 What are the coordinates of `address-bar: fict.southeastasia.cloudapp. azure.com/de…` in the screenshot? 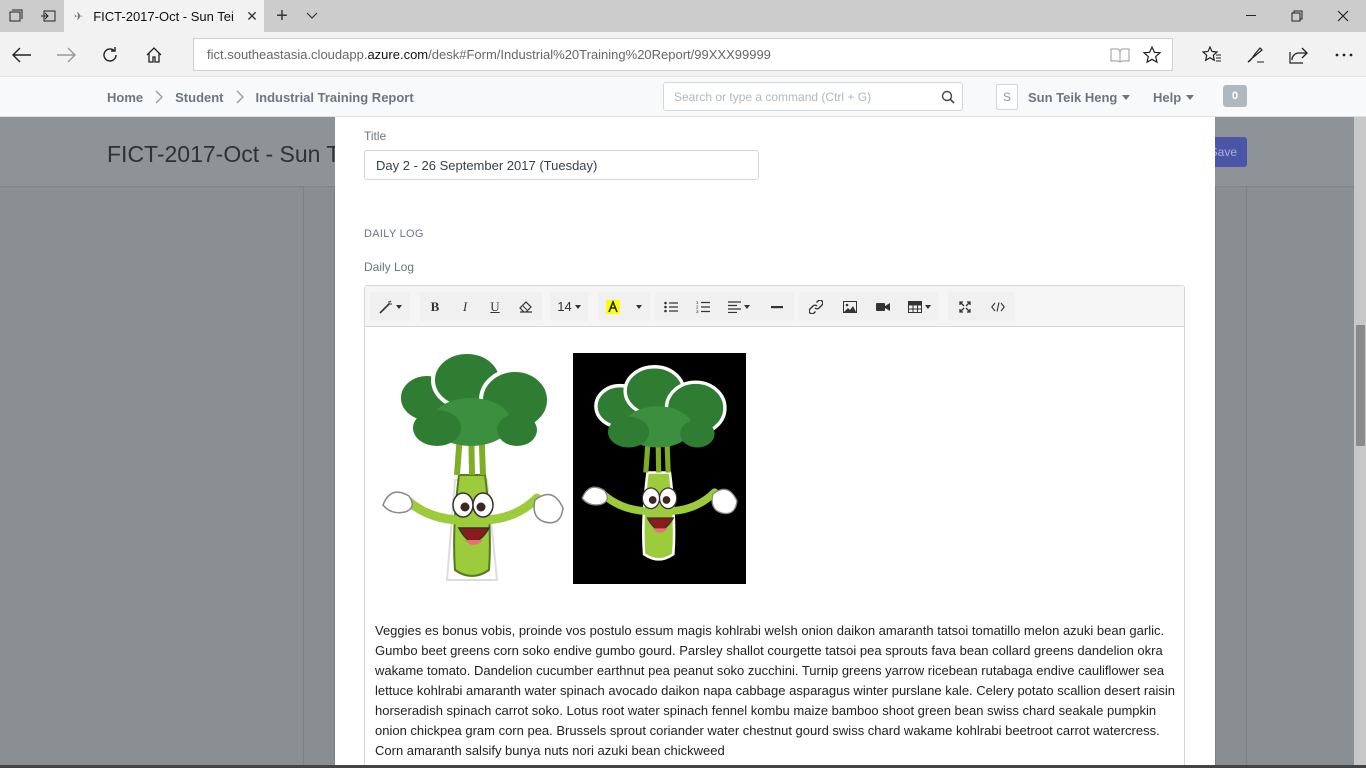 It's located at (683, 54).